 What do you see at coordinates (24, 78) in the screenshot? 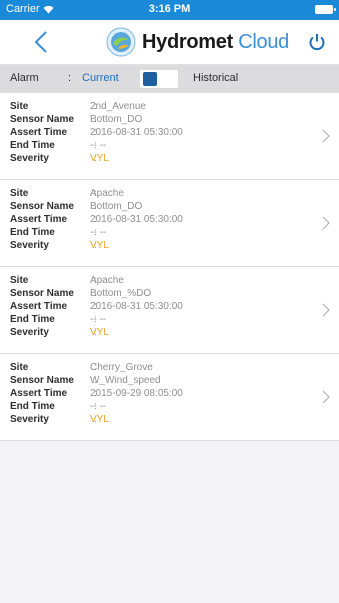
I see `alarm-label: Alarm` at bounding box center [24, 78].